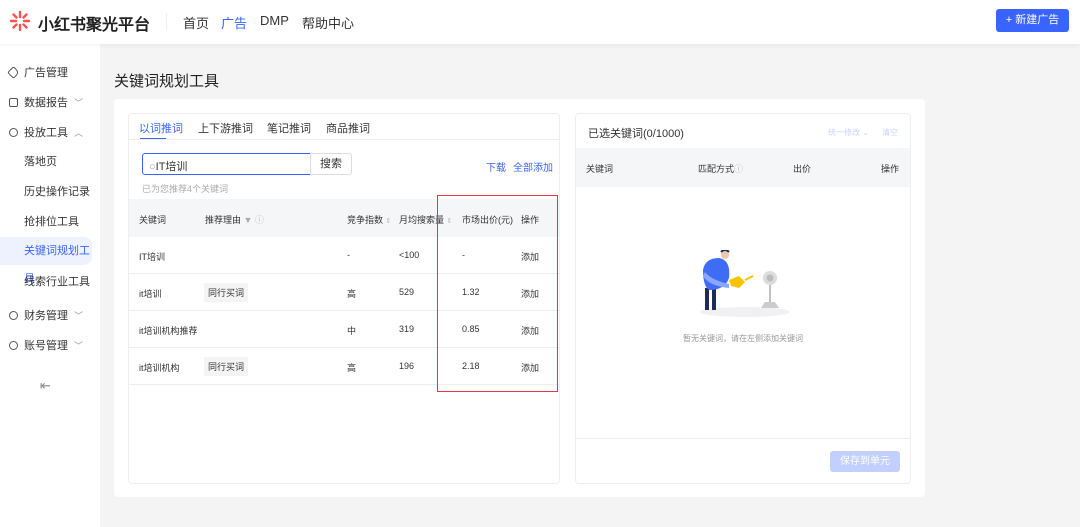 Image resolution: width=1080 pixels, height=527 pixels. What do you see at coordinates (46, 73) in the screenshot?
I see `sidebar-label: 广告管理` at bounding box center [46, 73].